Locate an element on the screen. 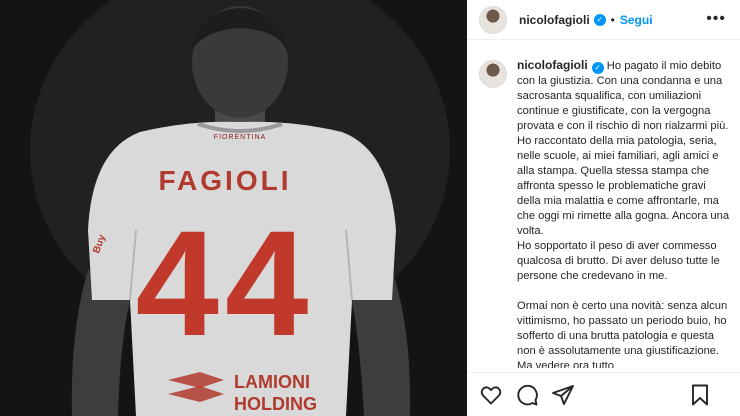 The height and width of the screenshot is (416, 740). post-header: nicolofagioli ✓ • Segui ••• is located at coordinates (603, 20).